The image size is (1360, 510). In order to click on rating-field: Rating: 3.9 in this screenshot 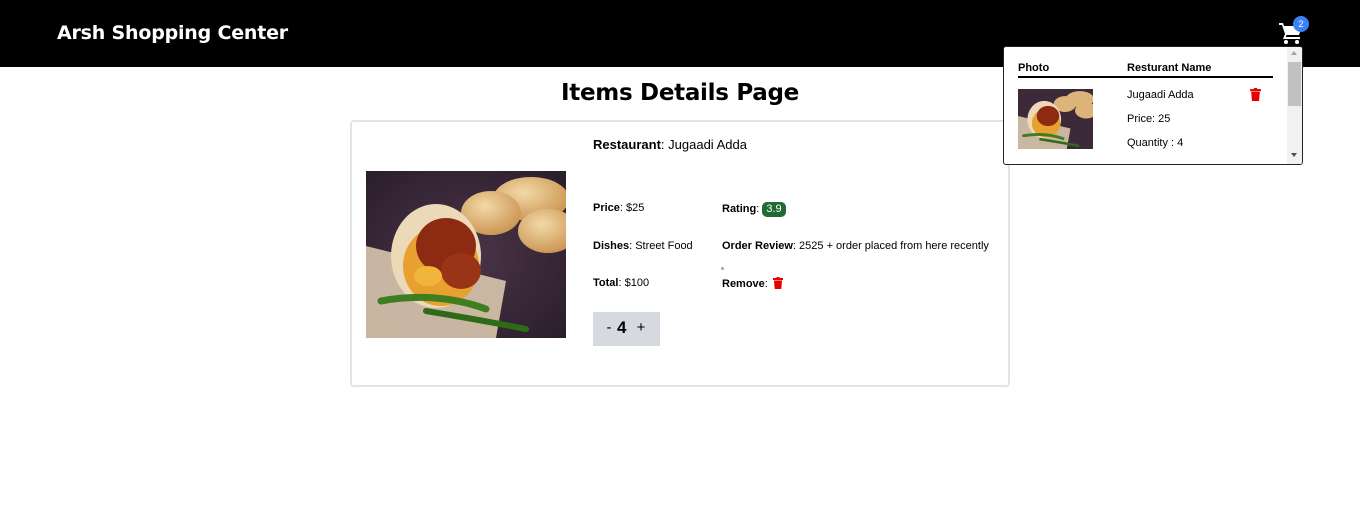, I will do `click(754, 209)`.